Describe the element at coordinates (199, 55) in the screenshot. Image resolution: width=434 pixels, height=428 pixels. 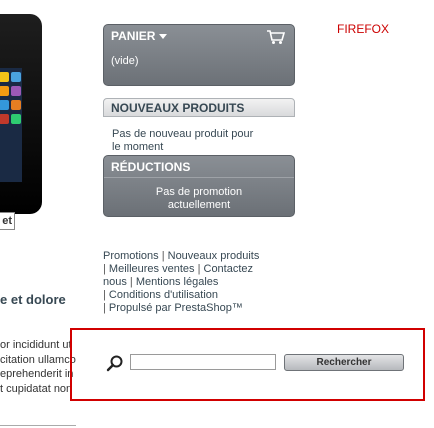
I see `cart-block: PANIER (vide)` at that location.